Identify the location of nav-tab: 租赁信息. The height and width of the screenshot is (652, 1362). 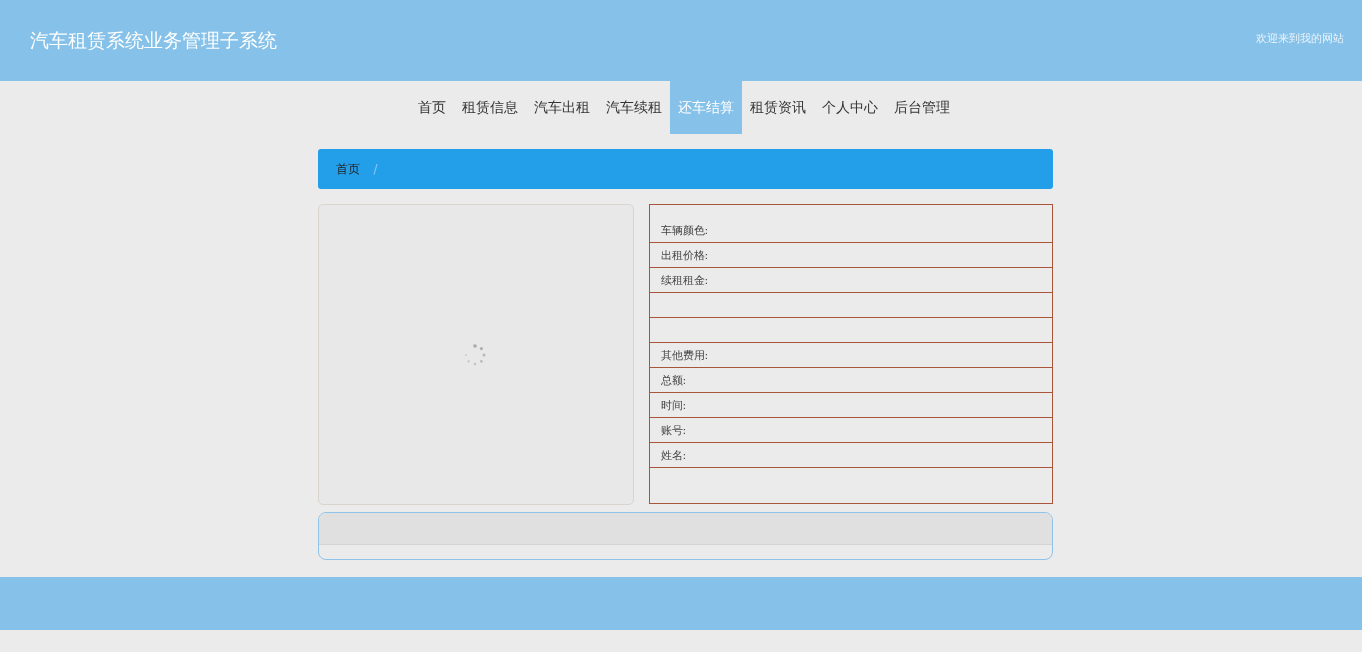
(490, 107).